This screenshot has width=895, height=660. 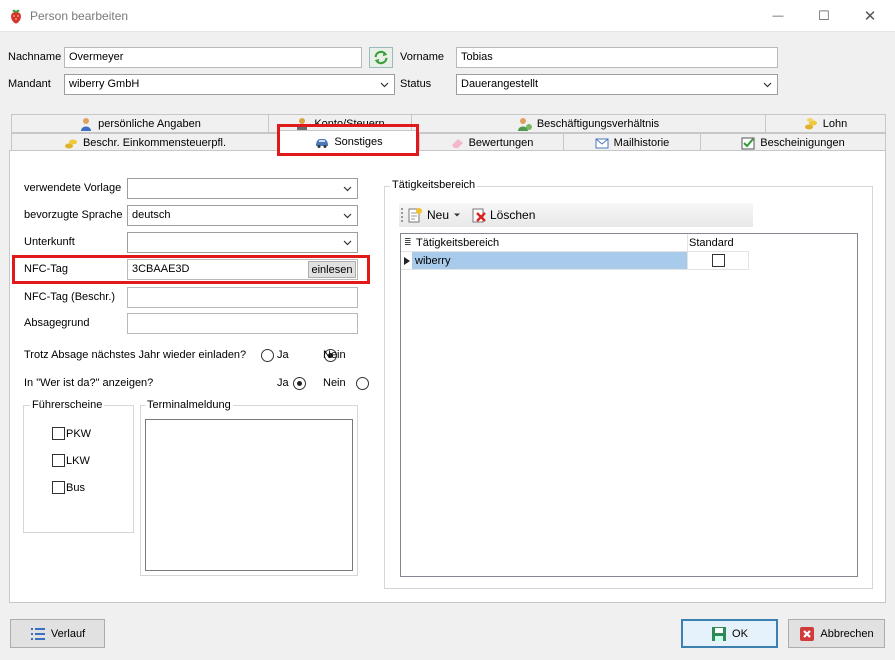 What do you see at coordinates (407, 261) in the screenshot?
I see `row-indicator-icon` at bounding box center [407, 261].